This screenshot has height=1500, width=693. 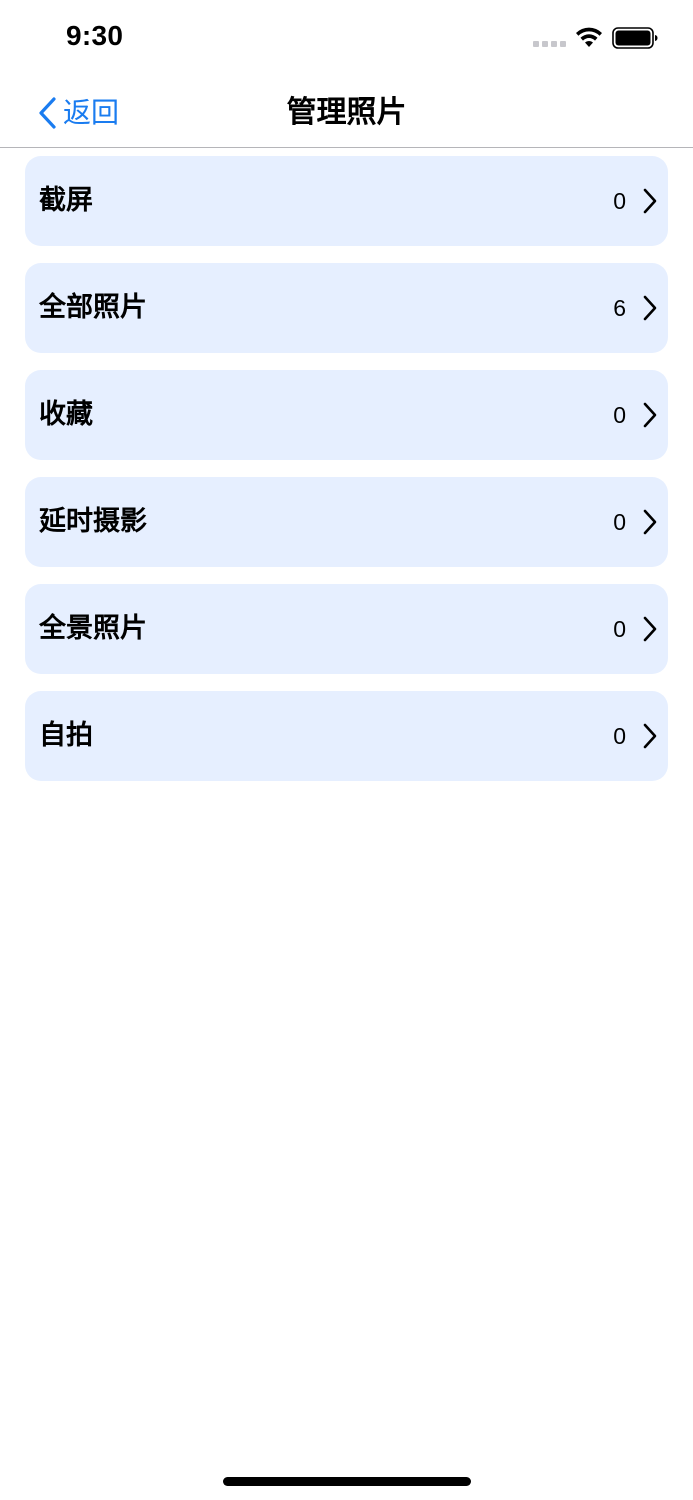 I want to click on album-row-screenshots: 截屏 0, so click(x=346, y=201).